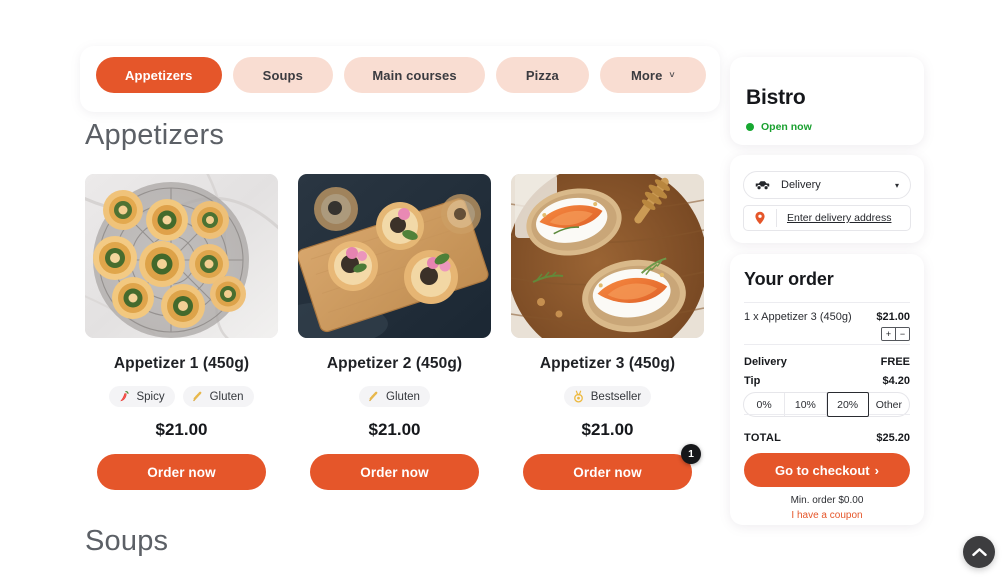 The height and width of the screenshot is (579, 1007). I want to click on min-order-note: Min. order $0.00, so click(827, 500).